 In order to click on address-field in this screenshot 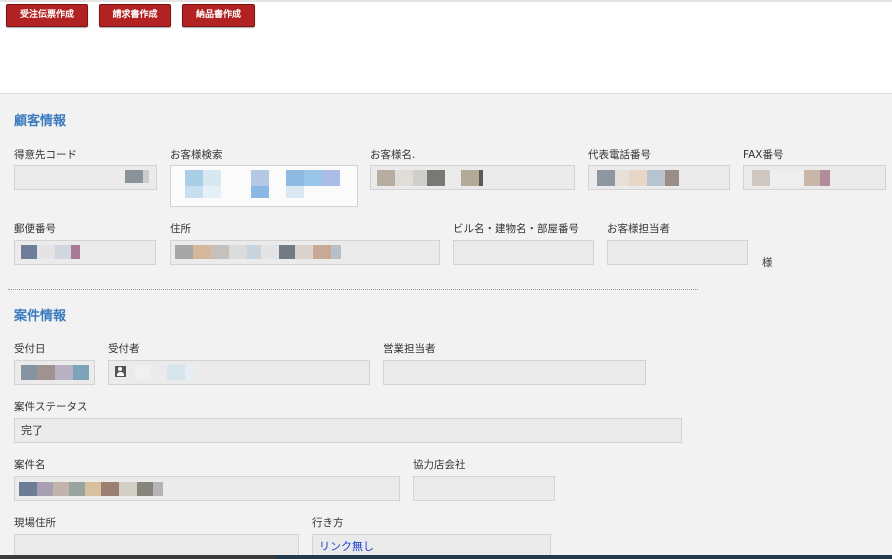, I will do `click(305, 252)`.